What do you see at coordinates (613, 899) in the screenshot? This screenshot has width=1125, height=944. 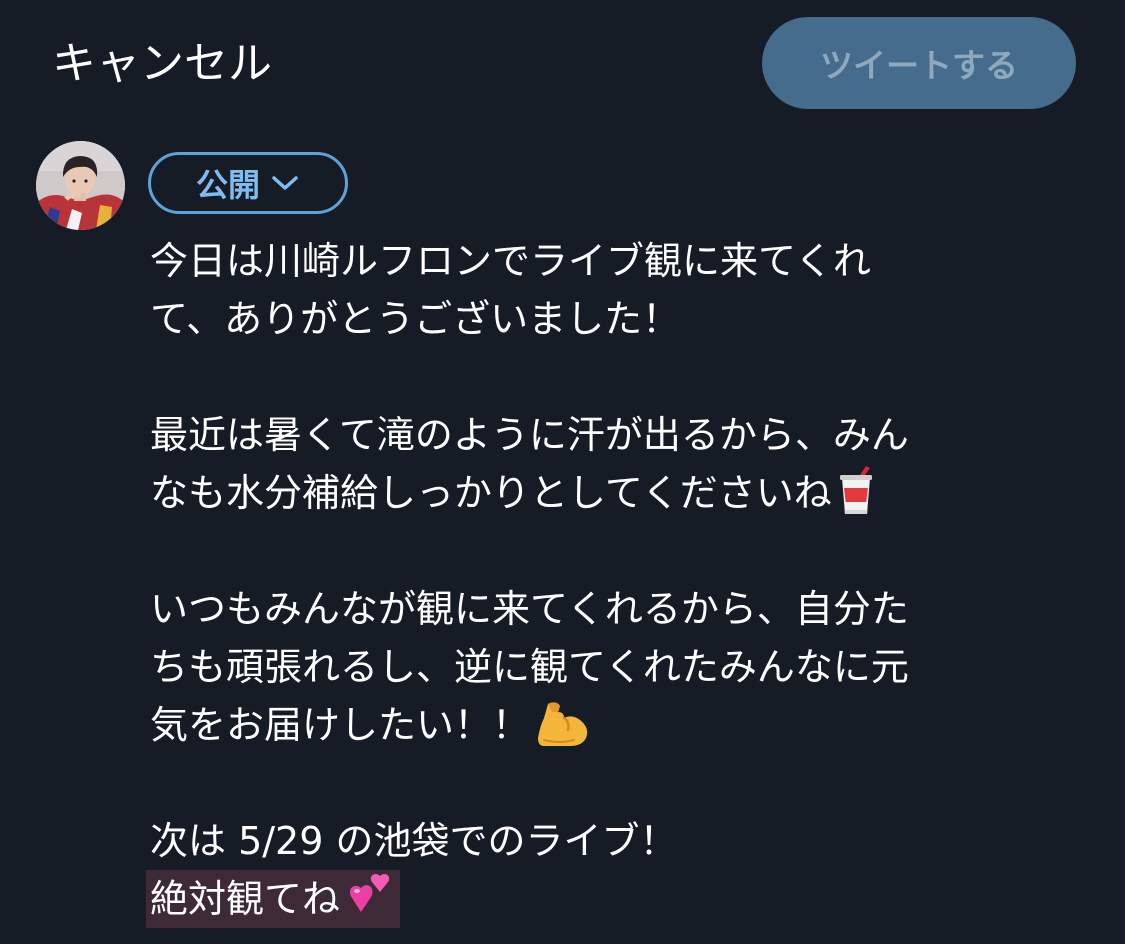 I see `text-line-wrap: 絶対観てね` at bounding box center [613, 899].